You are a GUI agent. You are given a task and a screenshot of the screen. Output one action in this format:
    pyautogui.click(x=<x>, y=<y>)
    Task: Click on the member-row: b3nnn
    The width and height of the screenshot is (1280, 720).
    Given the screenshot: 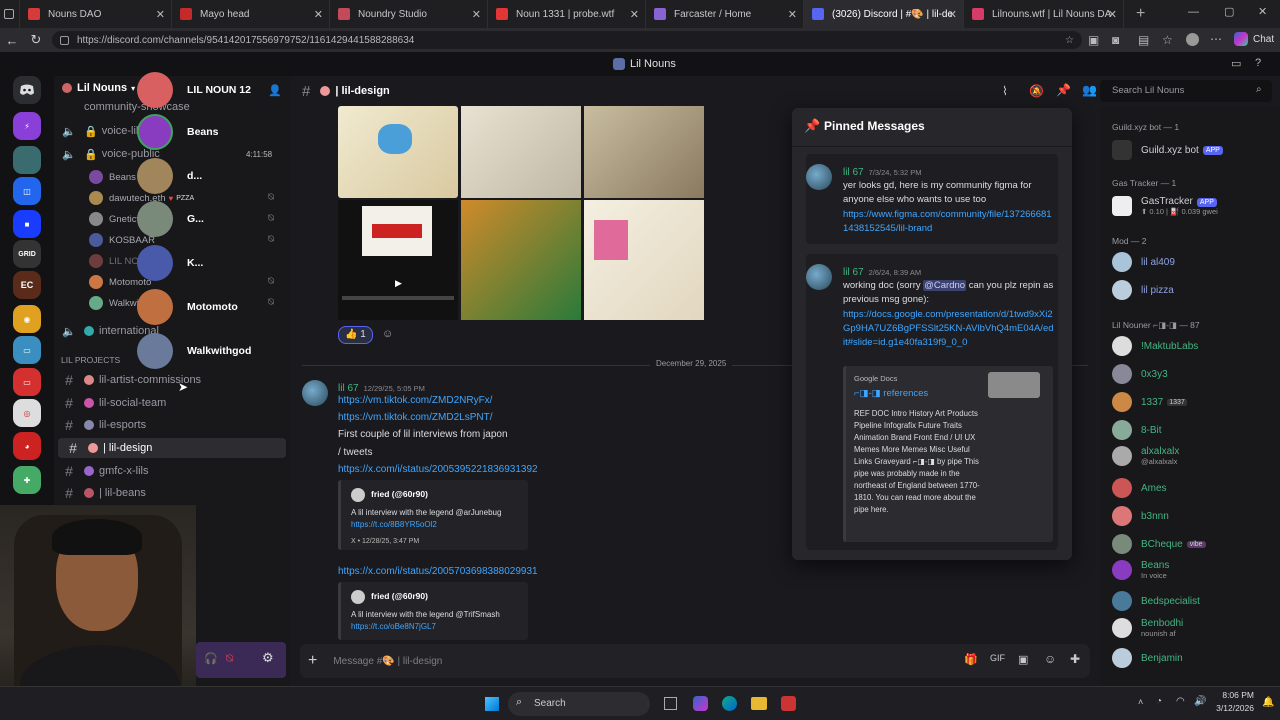 What is the action you would take?
    pyautogui.click(x=1140, y=516)
    